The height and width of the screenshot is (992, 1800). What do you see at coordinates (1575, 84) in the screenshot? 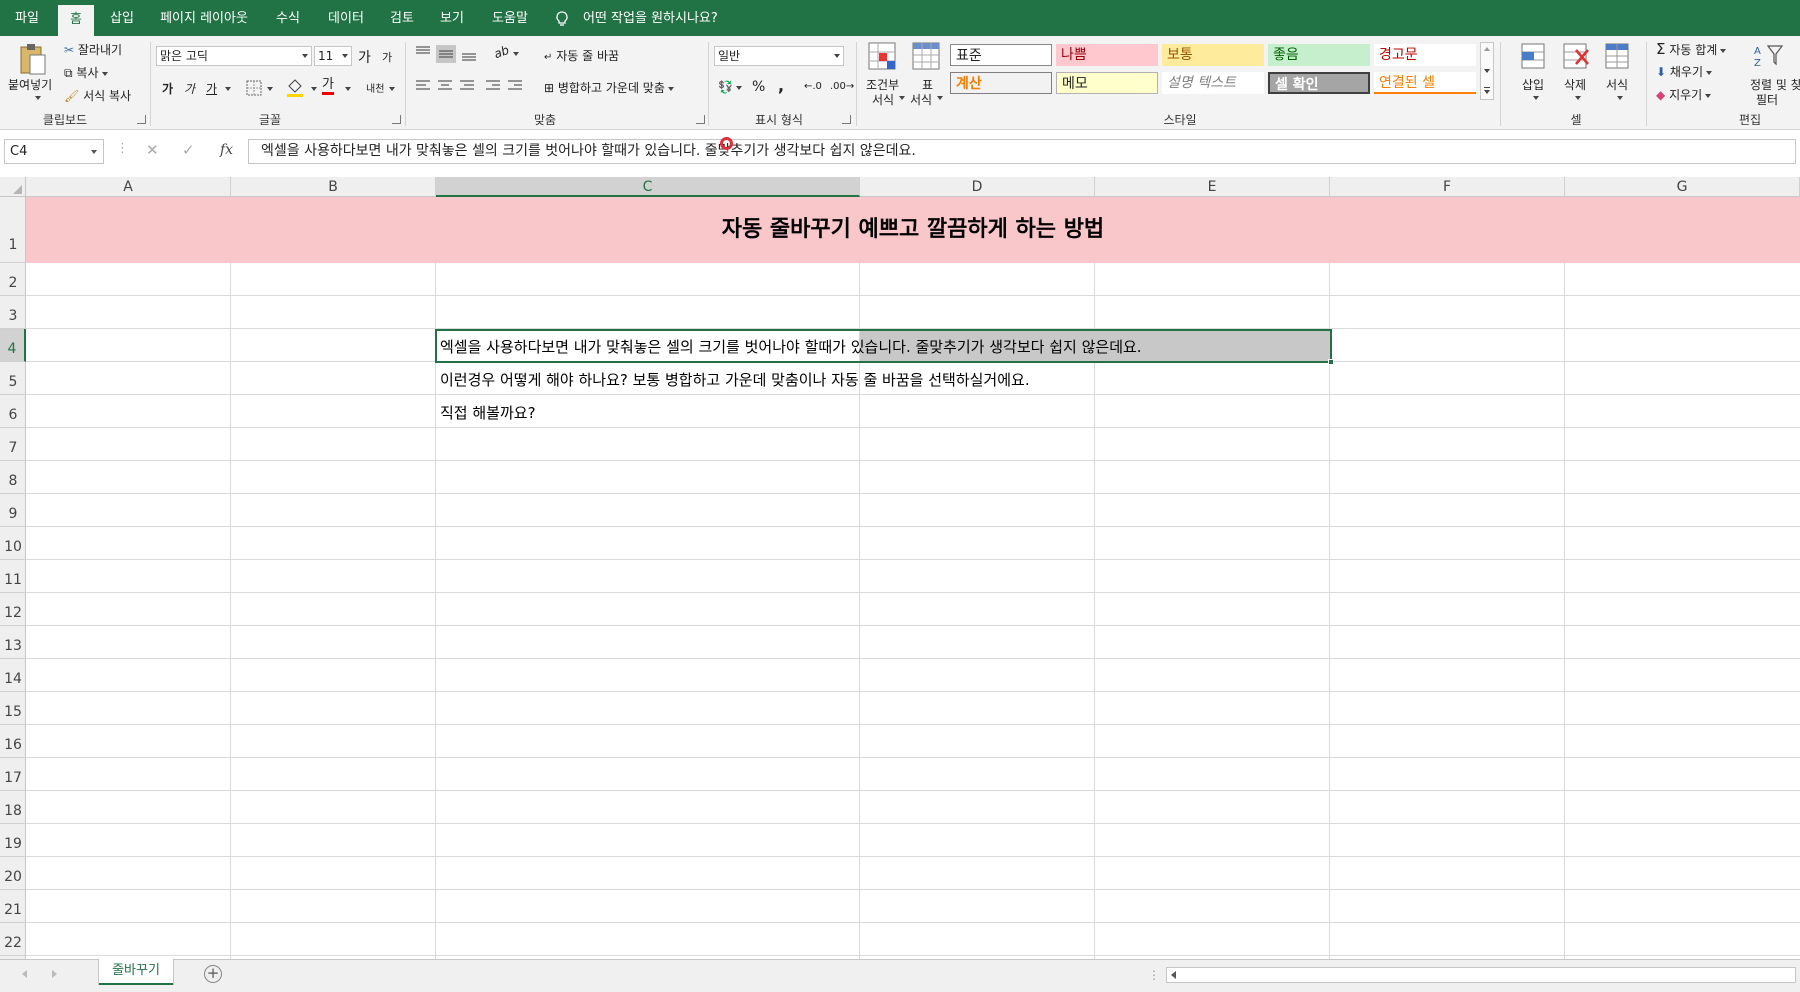
I see `delete-cells-button: 삭제` at bounding box center [1575, 84].